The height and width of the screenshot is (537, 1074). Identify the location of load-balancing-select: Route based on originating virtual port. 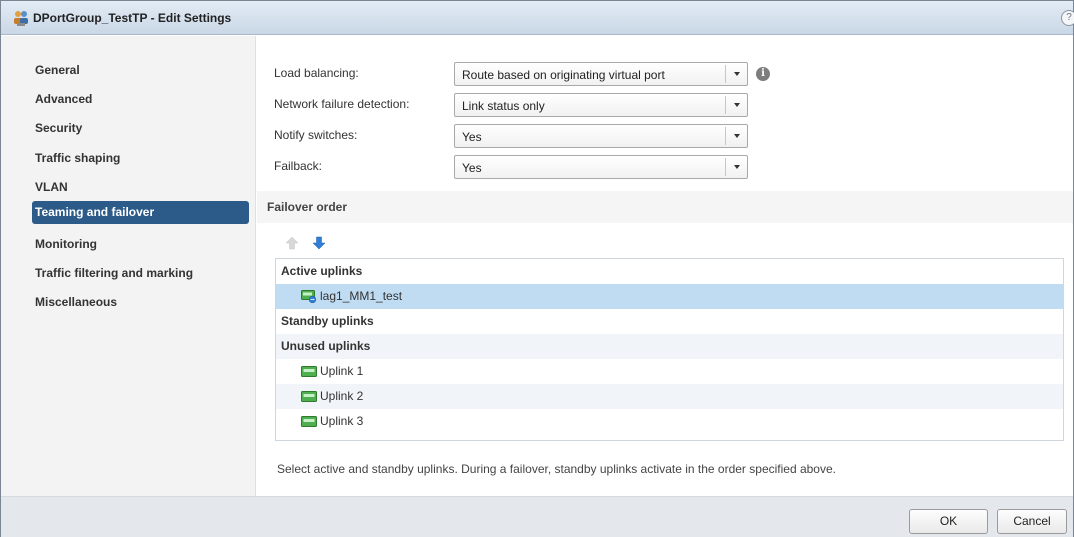
(601, 74).